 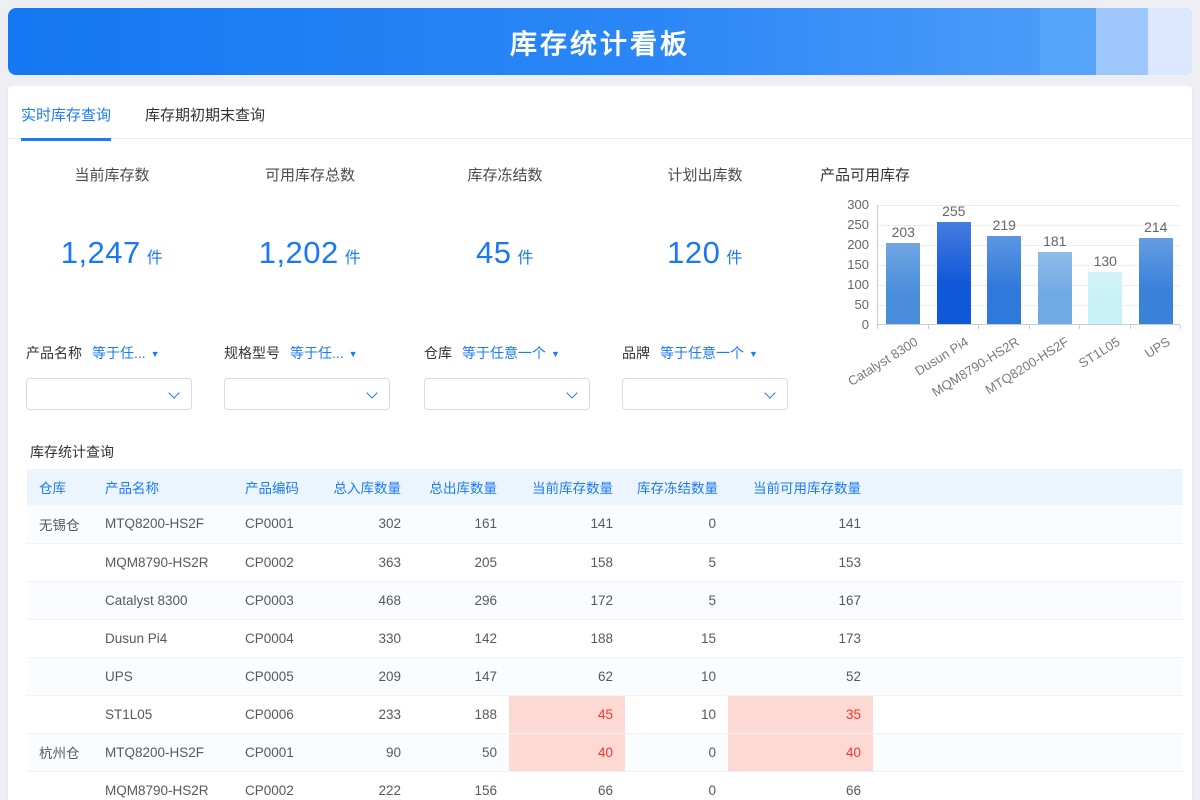 I want to click on table-cell: Dusun Pi4, so click(x=163, y=638).